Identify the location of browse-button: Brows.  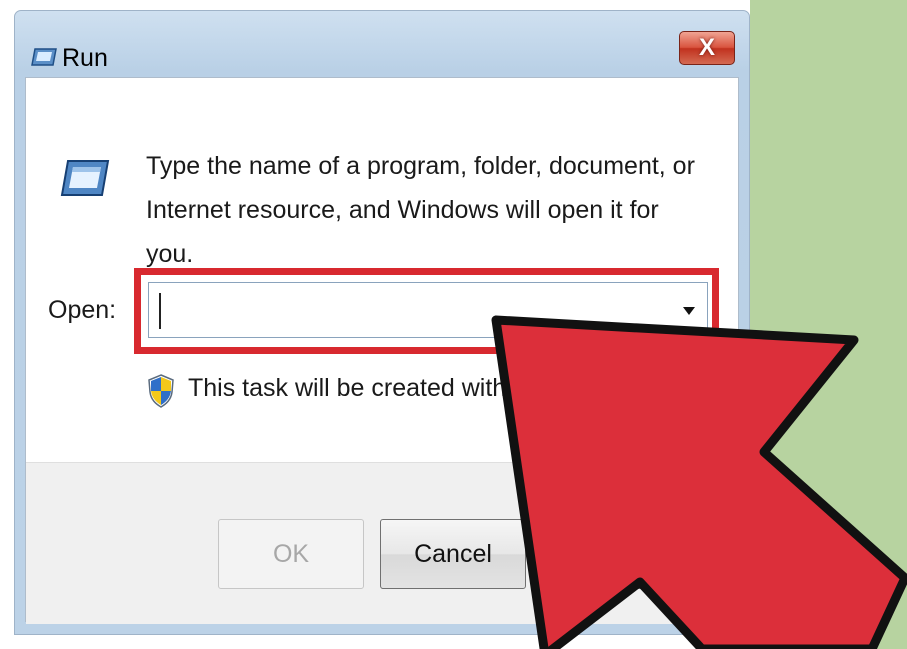
(617, 554).